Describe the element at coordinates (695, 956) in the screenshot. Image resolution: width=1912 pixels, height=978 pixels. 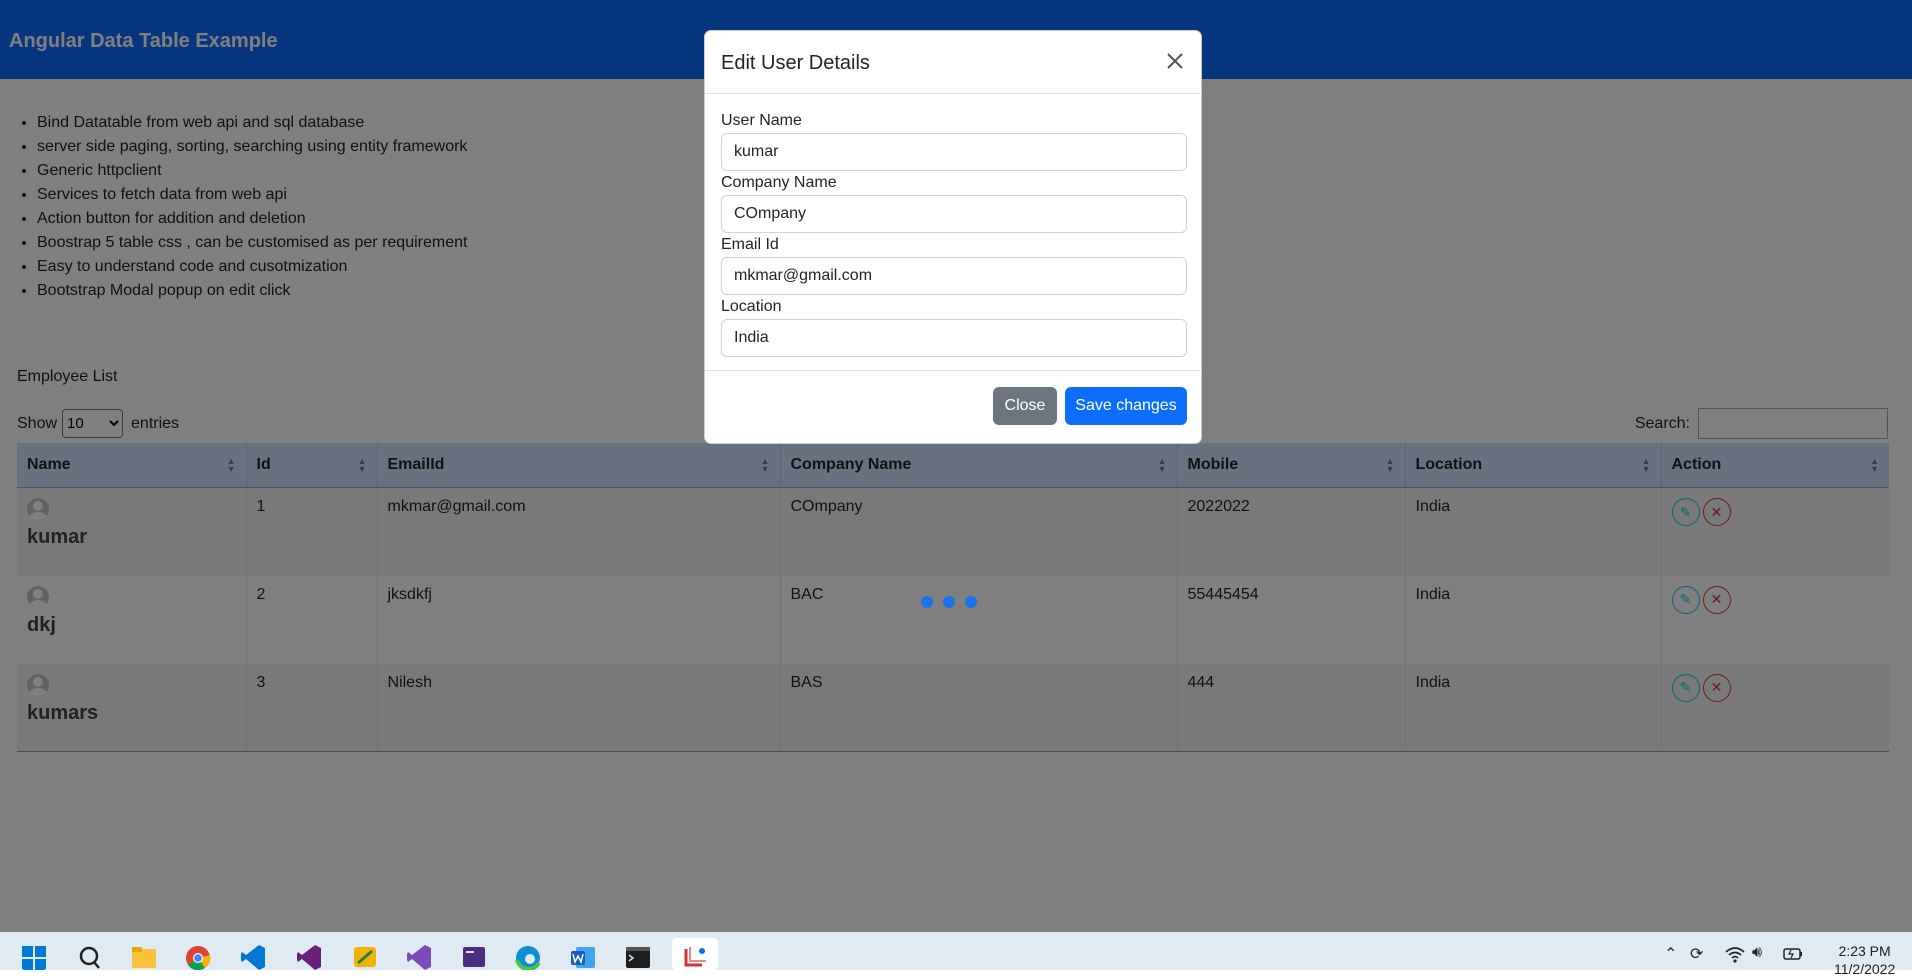
I see `snipping-tool-icon` at that location.